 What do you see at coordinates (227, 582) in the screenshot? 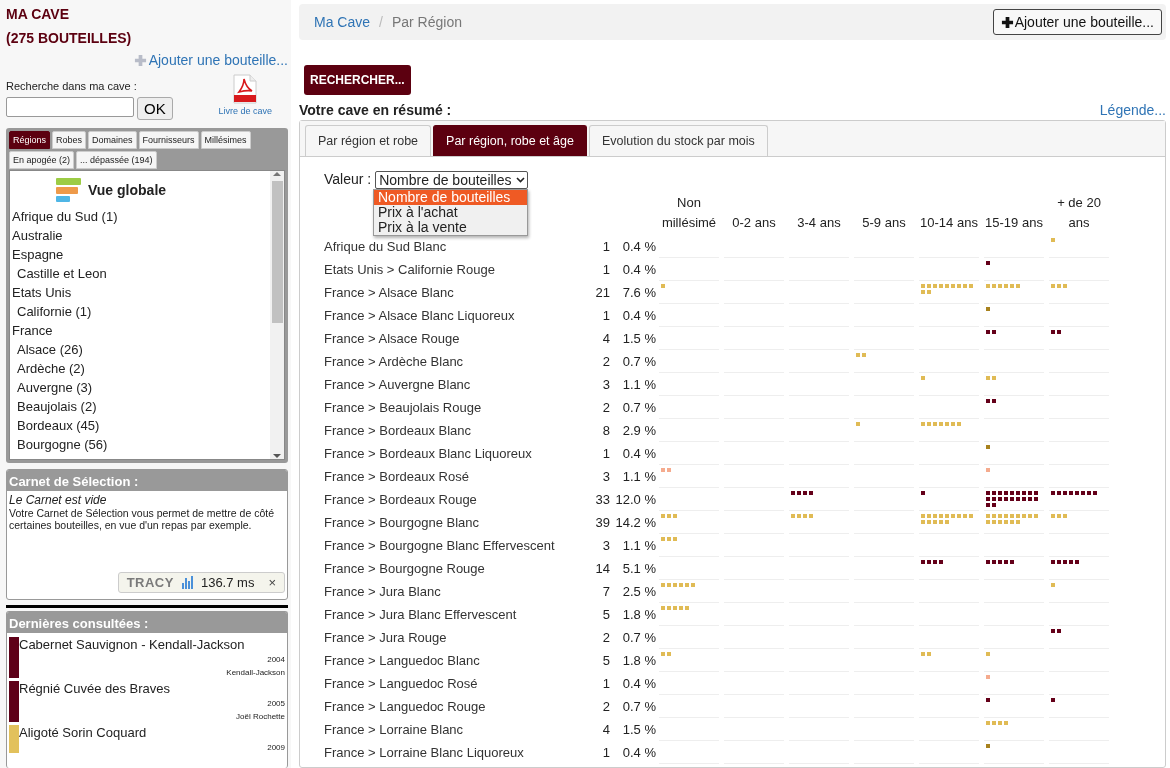
I see `render-time: 136.7 ms` at bounding box center [227, 582].